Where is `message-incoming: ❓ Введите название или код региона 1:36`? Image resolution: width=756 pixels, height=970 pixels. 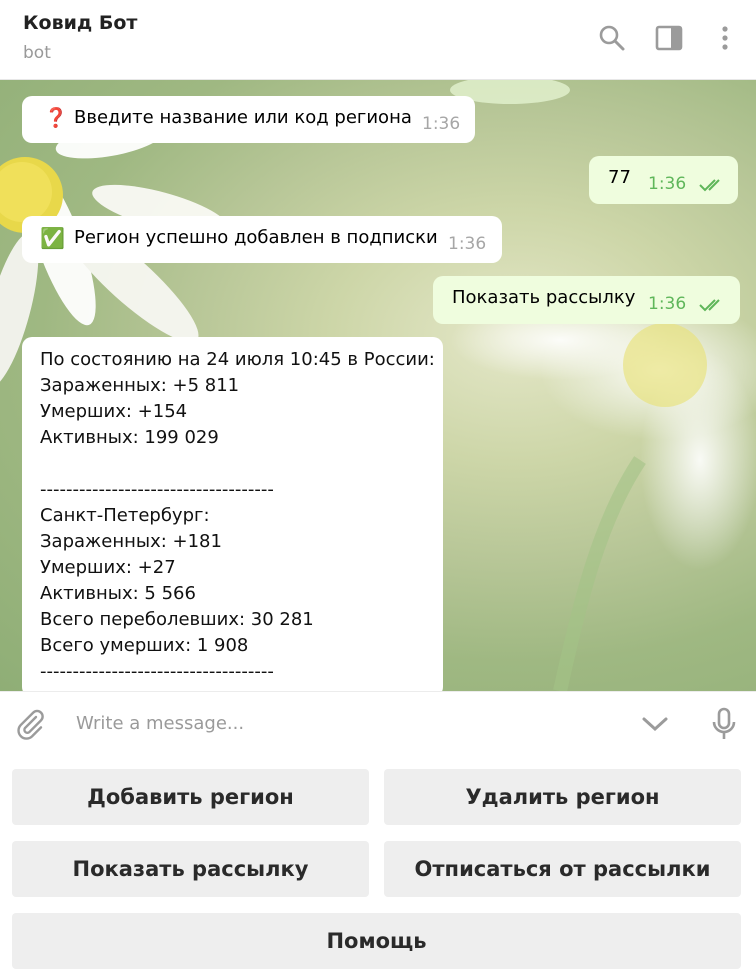 message-incoming: ❓ Введите название или код региона 1:36 is located at coordinates (248, 119).